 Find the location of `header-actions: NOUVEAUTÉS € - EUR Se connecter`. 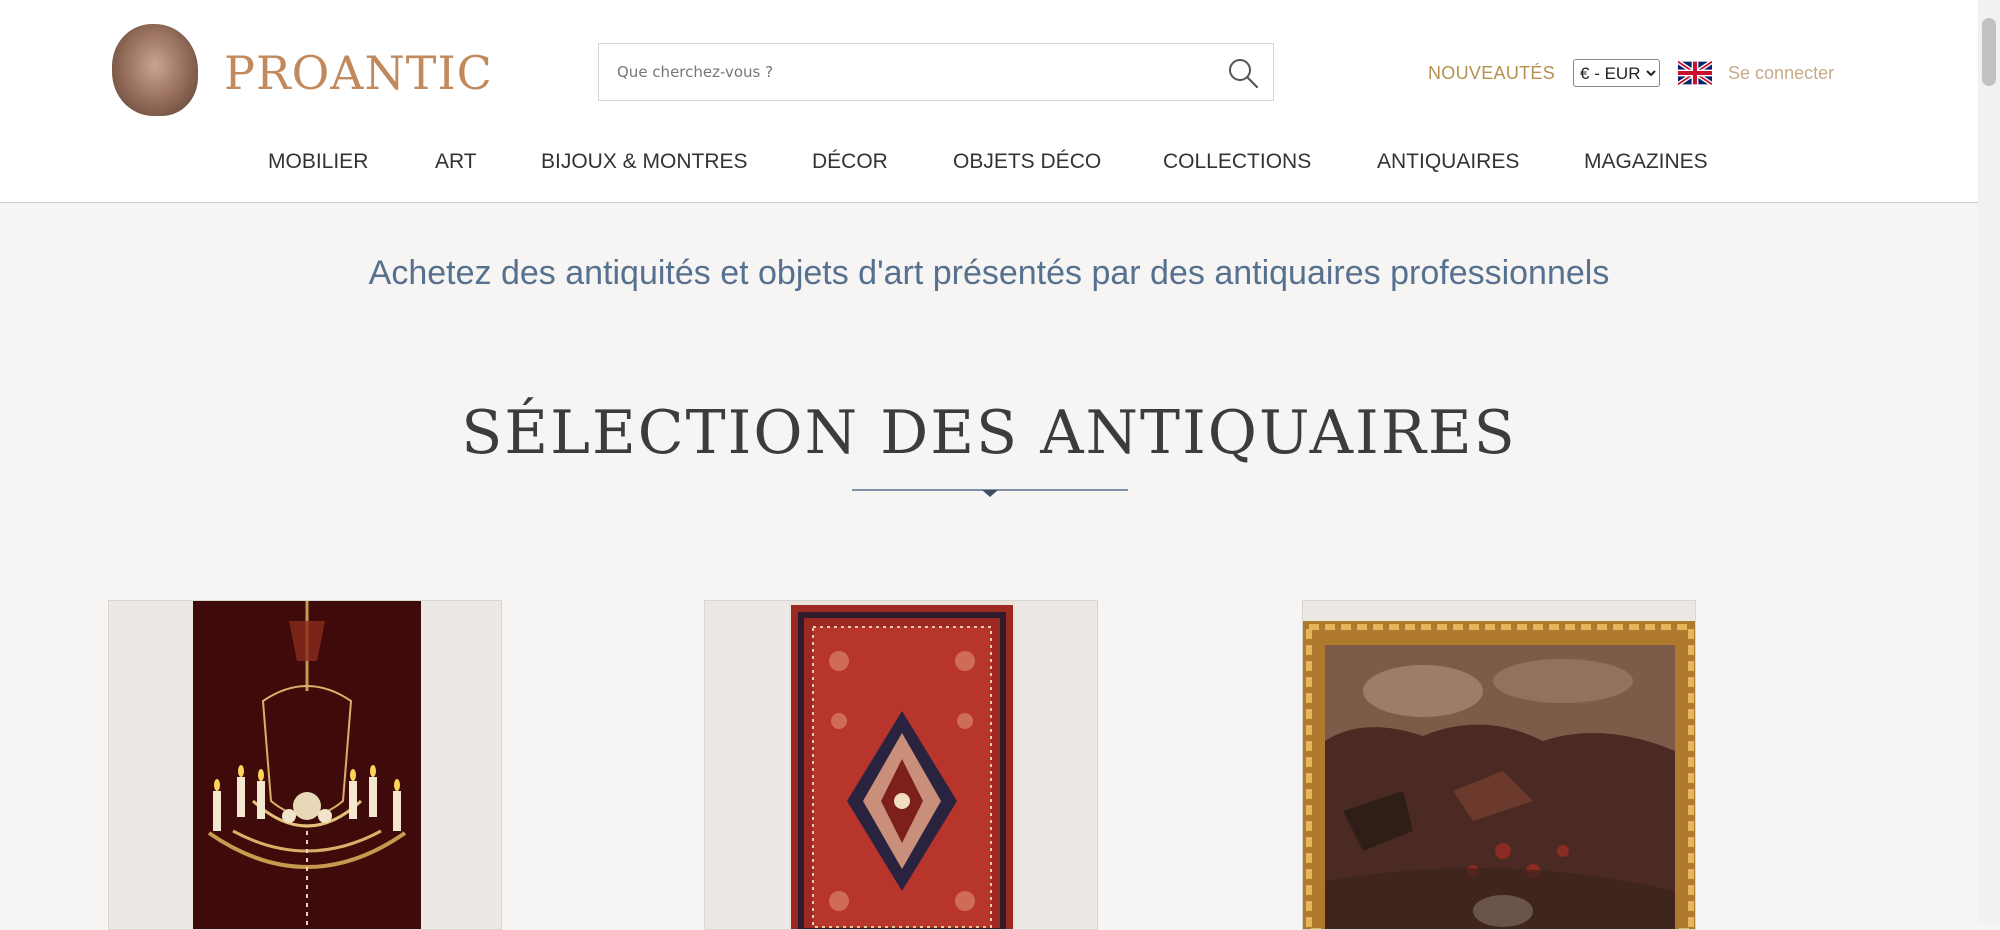

header-actions: NOUVEAUTÉS € - EUR Se connecter is located at coordinates (1631, 73).